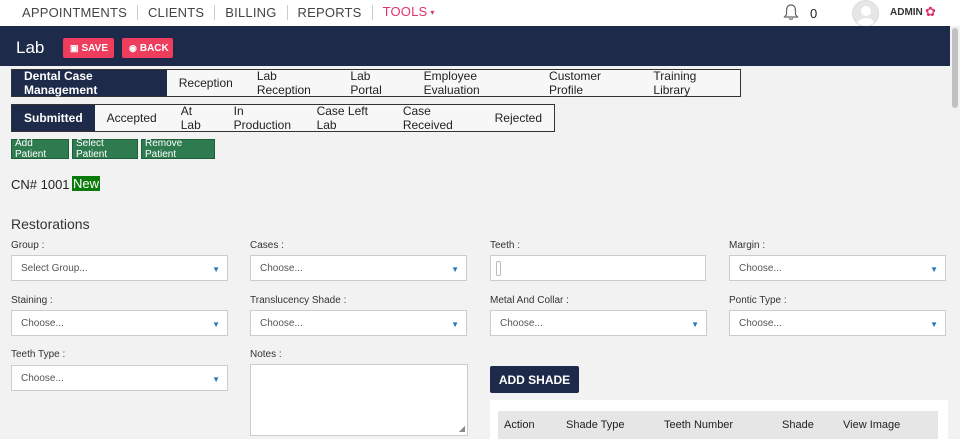 The image size is (960, 439). I want to click on nav-tools: TOOLS ▾, so click(409, 12).